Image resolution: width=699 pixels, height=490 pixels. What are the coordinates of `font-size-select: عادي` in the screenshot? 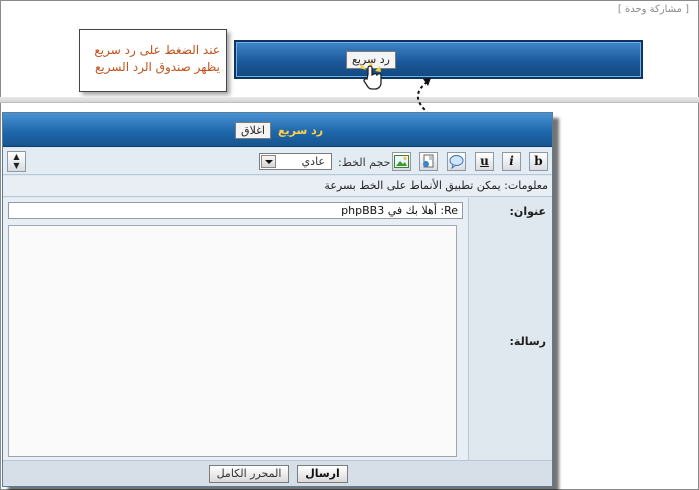 It's located at (295, 161).